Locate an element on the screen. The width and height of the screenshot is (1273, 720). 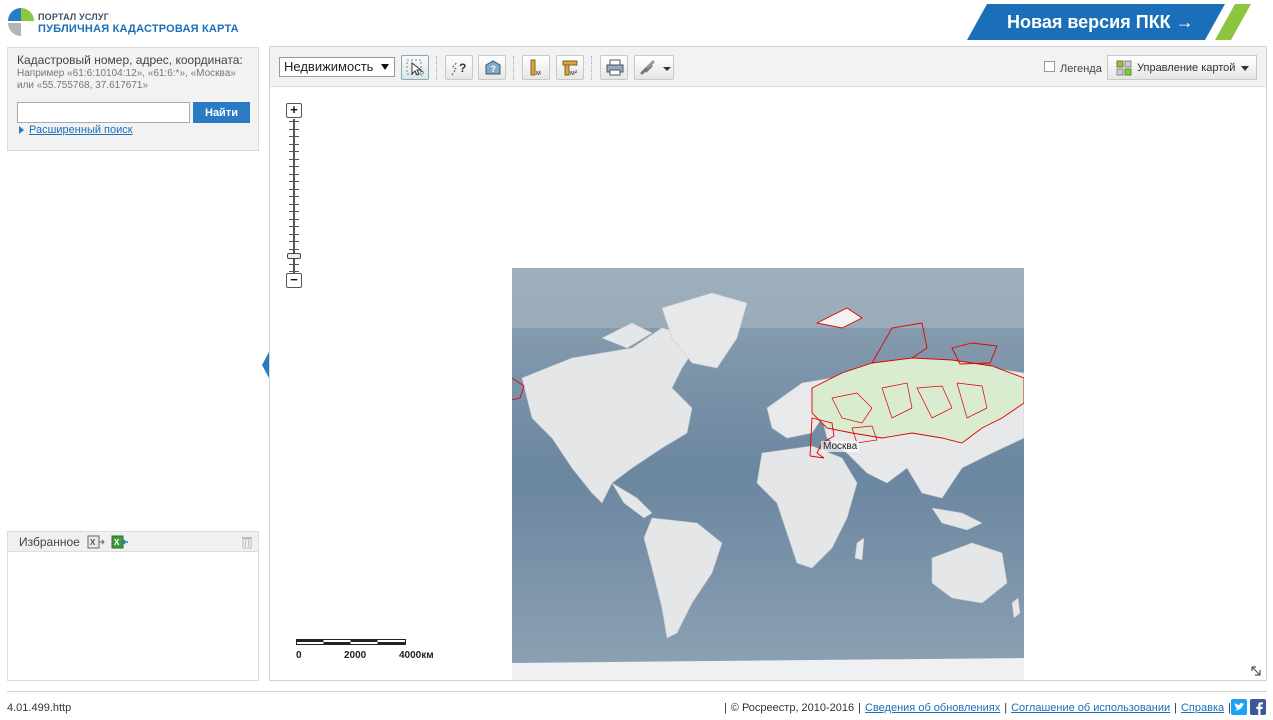
layer-select-value: Недвижимость is located at coordinates (329, 66).